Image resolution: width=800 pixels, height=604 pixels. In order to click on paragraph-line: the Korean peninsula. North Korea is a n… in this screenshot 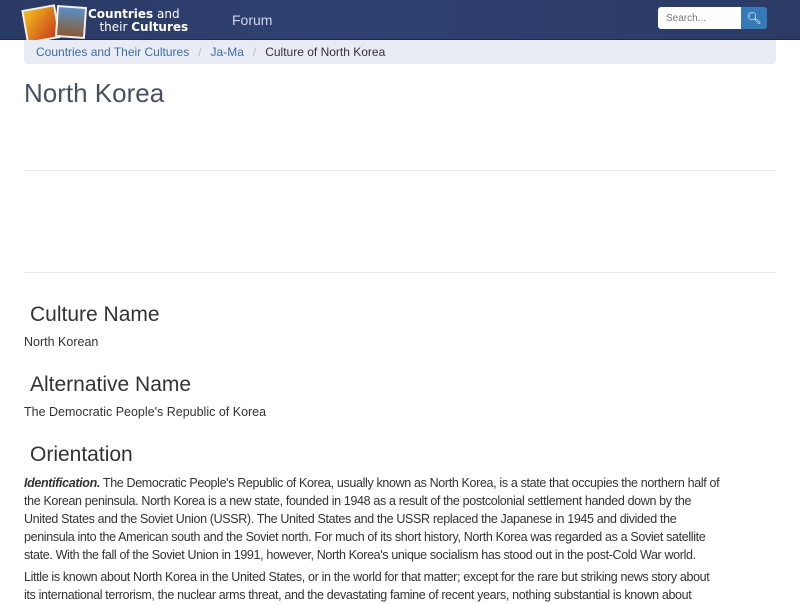, I will do `click(358, 501)`.